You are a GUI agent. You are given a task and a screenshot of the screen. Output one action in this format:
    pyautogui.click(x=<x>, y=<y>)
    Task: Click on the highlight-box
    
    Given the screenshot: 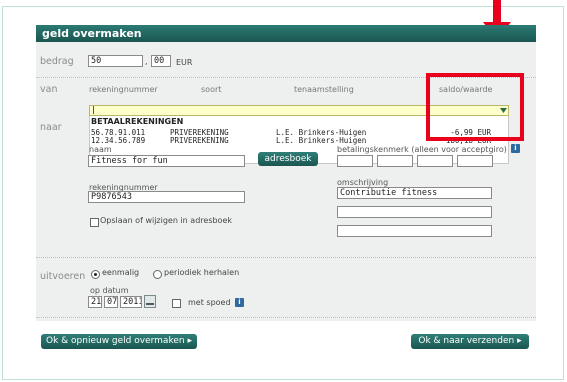 What is the action you would take?
    pyautogui.click(x=475, y=107)
    